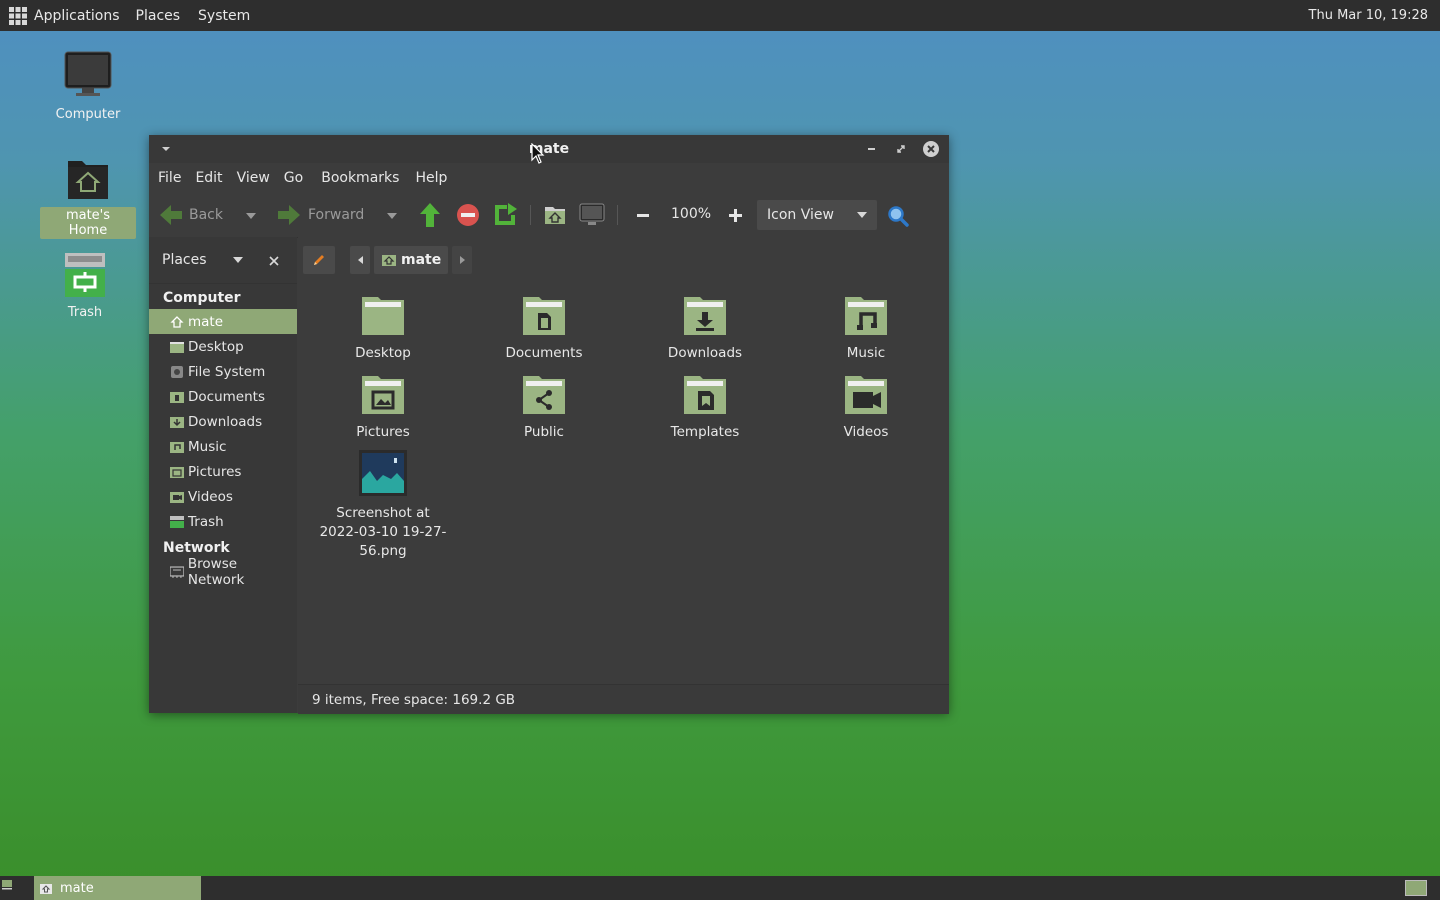 Image resolution: width=1440 pixels, height=900 pixels. I want to click on back-history-button, so click(251, 216).